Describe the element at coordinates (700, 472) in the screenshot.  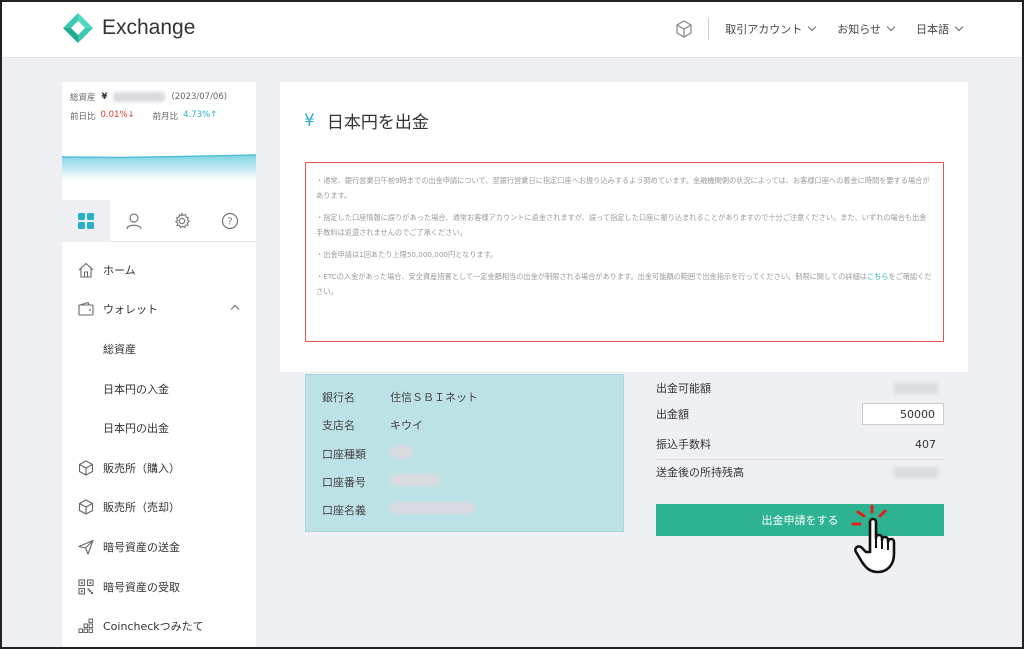
I see `balance-label: 送金後の所持残高` at that location.